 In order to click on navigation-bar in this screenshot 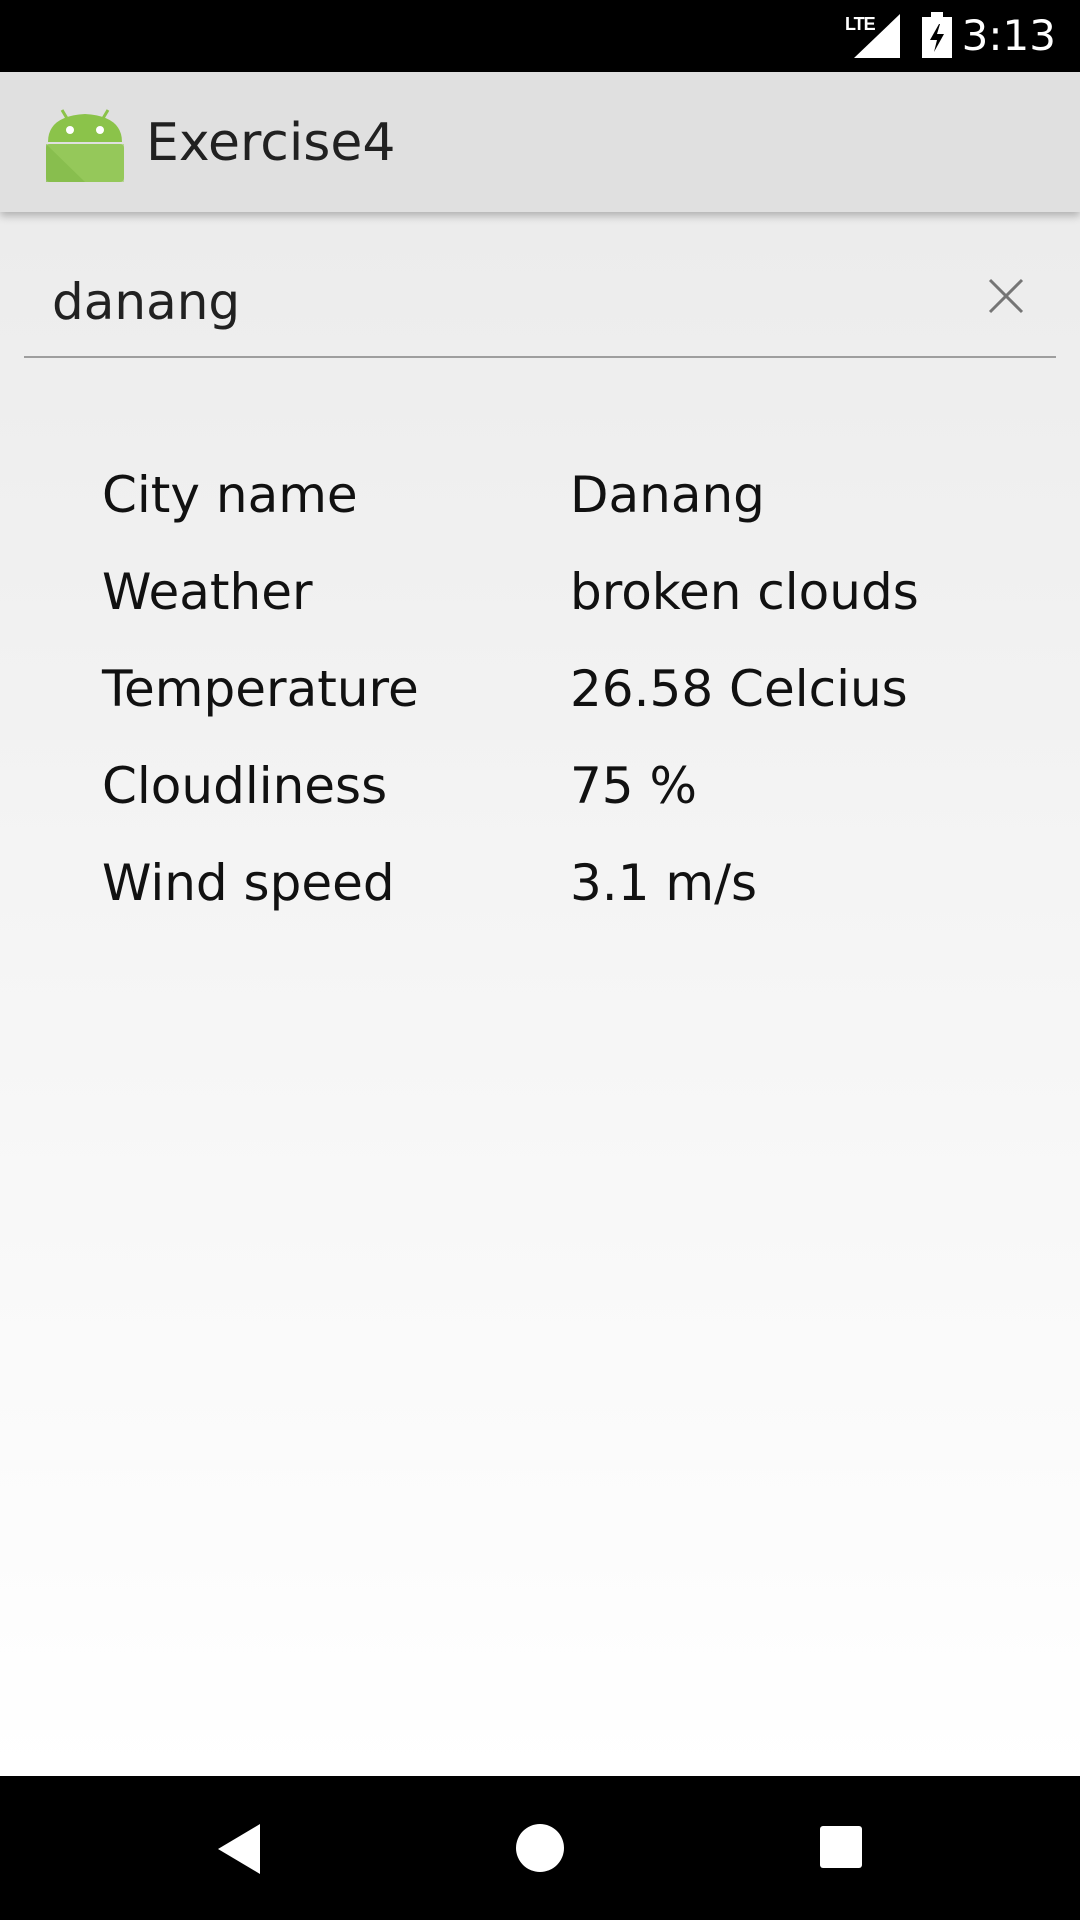, I will do `click(540, 1848)`.